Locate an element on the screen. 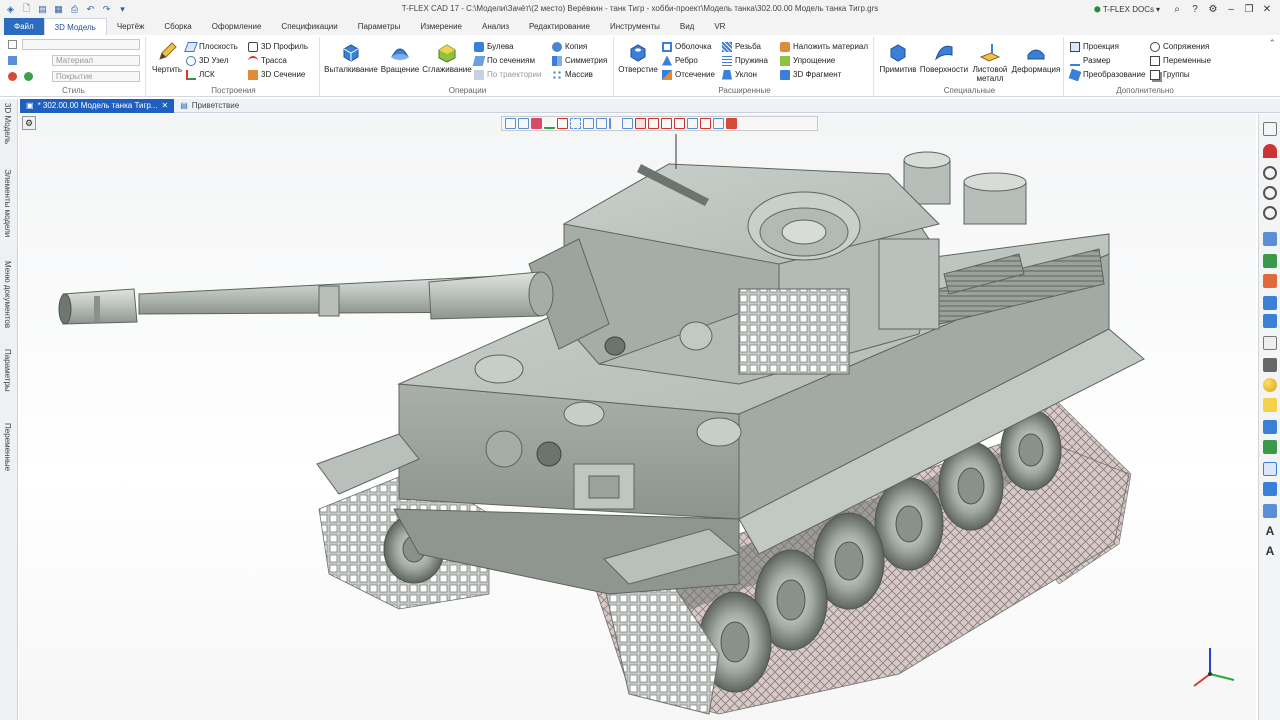 The height and width of the screenshot is (720, 1280). text-icon: A is located at coordinates (1270, 531).